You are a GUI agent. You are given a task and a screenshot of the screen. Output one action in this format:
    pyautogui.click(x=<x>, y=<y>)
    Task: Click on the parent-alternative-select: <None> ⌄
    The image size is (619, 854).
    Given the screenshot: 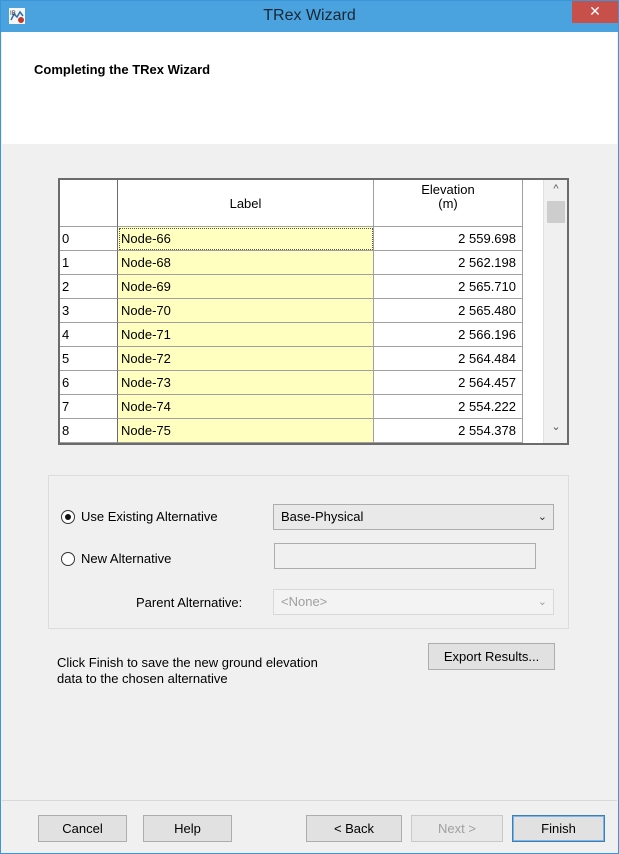 What is the action you would take?
    pyautogui.click(x=413, y=602)
    